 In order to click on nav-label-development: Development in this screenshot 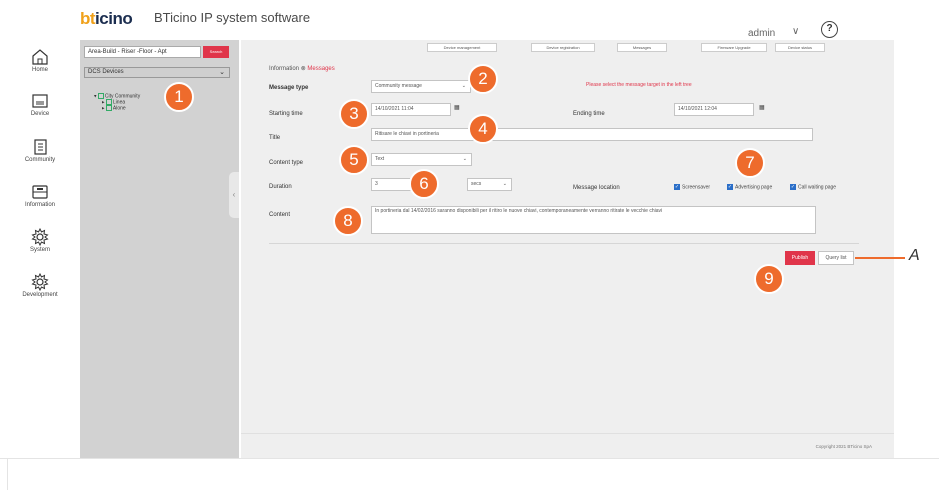, I will do `click(40, 295)`.